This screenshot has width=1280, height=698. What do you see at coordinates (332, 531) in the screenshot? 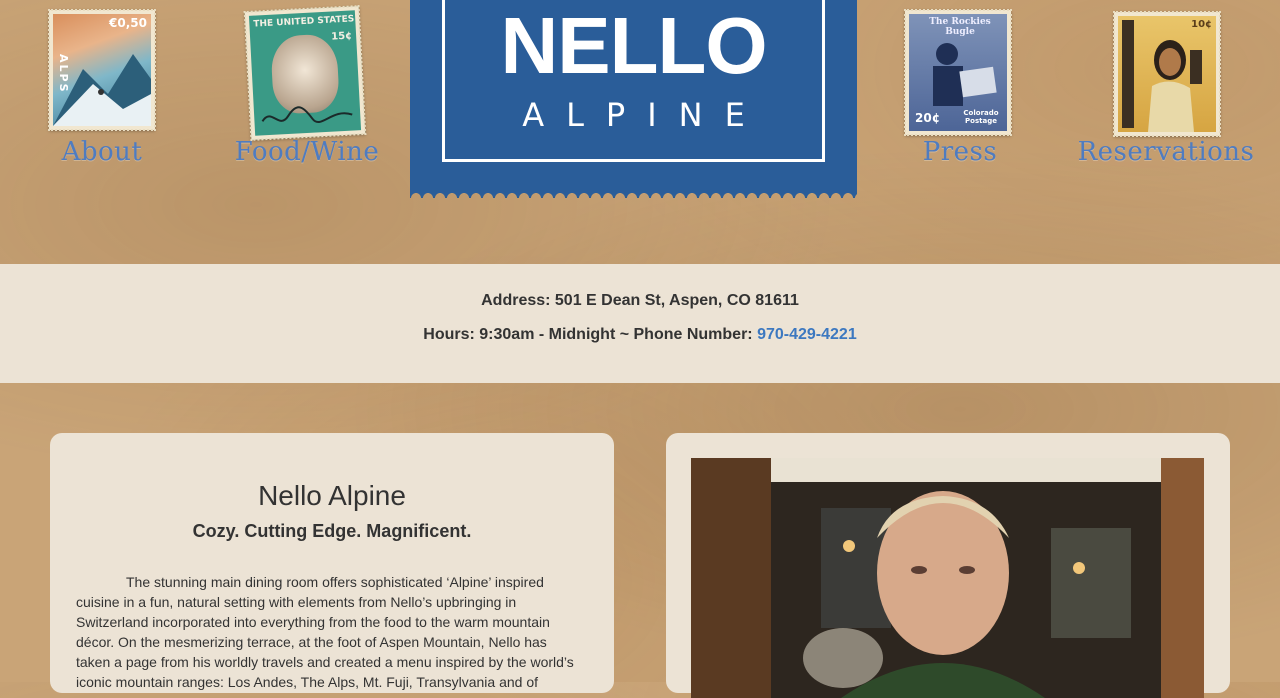
I see `card-tagline: Cozy. Cutting Edge. Magnificent.` at bounding box center [332, 531].